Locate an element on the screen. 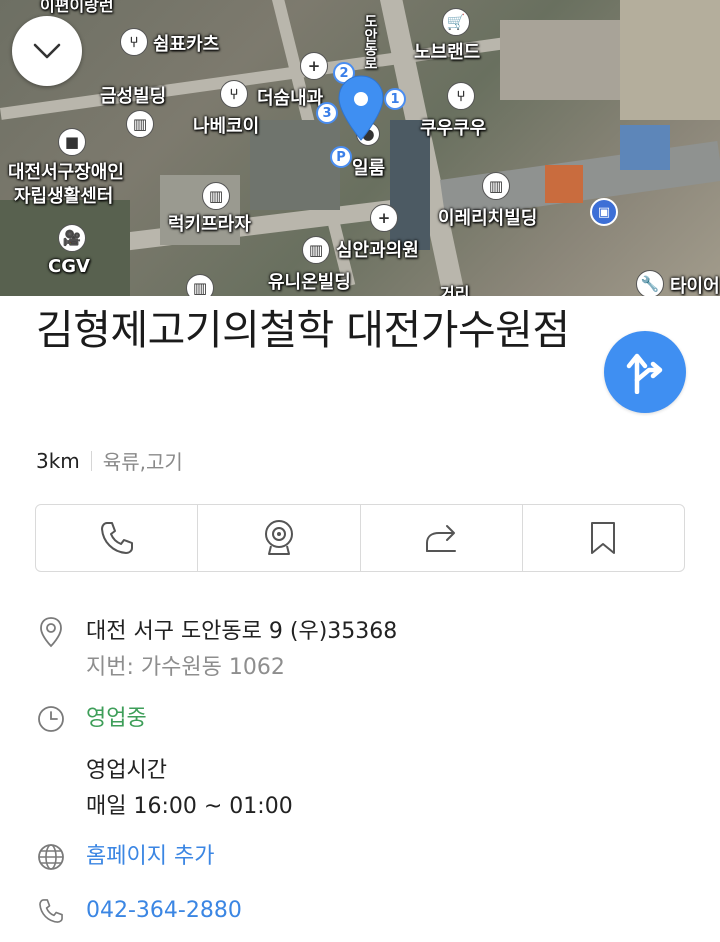  bus-stop-icon: ▣ is located at coordinates (604, 212).